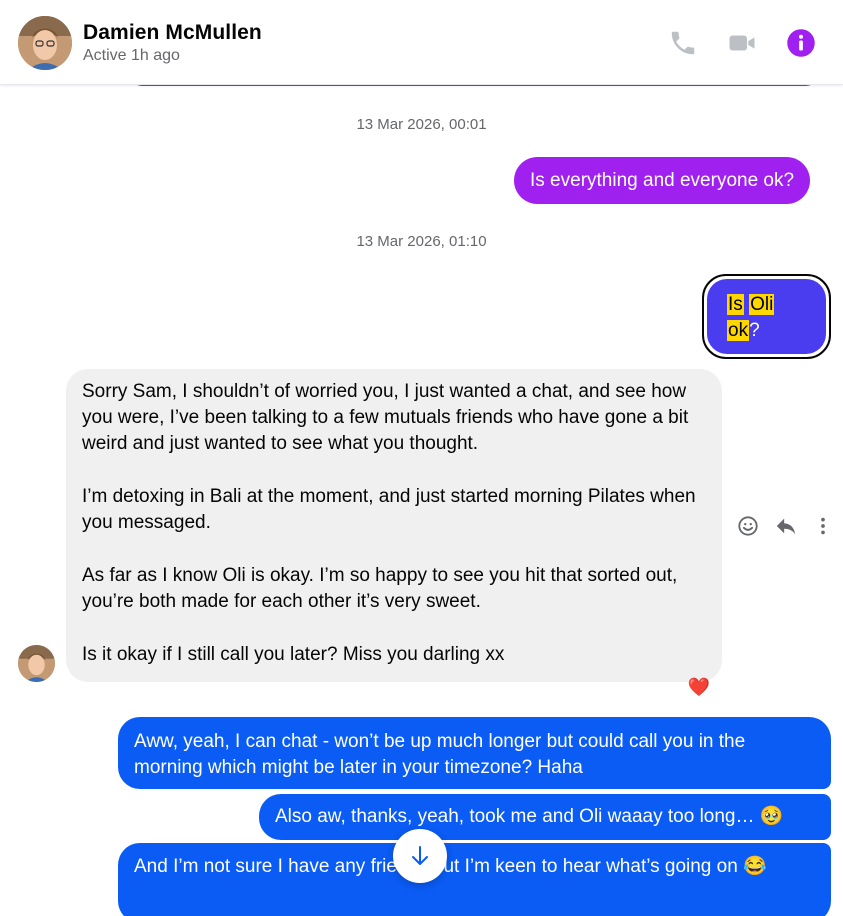 Image resolution: width=843 pixels, height=916 pixels. What do you see at coordinates (754, 330) in the screenshot?
I see `message-punctuation: ?` at bounding box center [754, 330].